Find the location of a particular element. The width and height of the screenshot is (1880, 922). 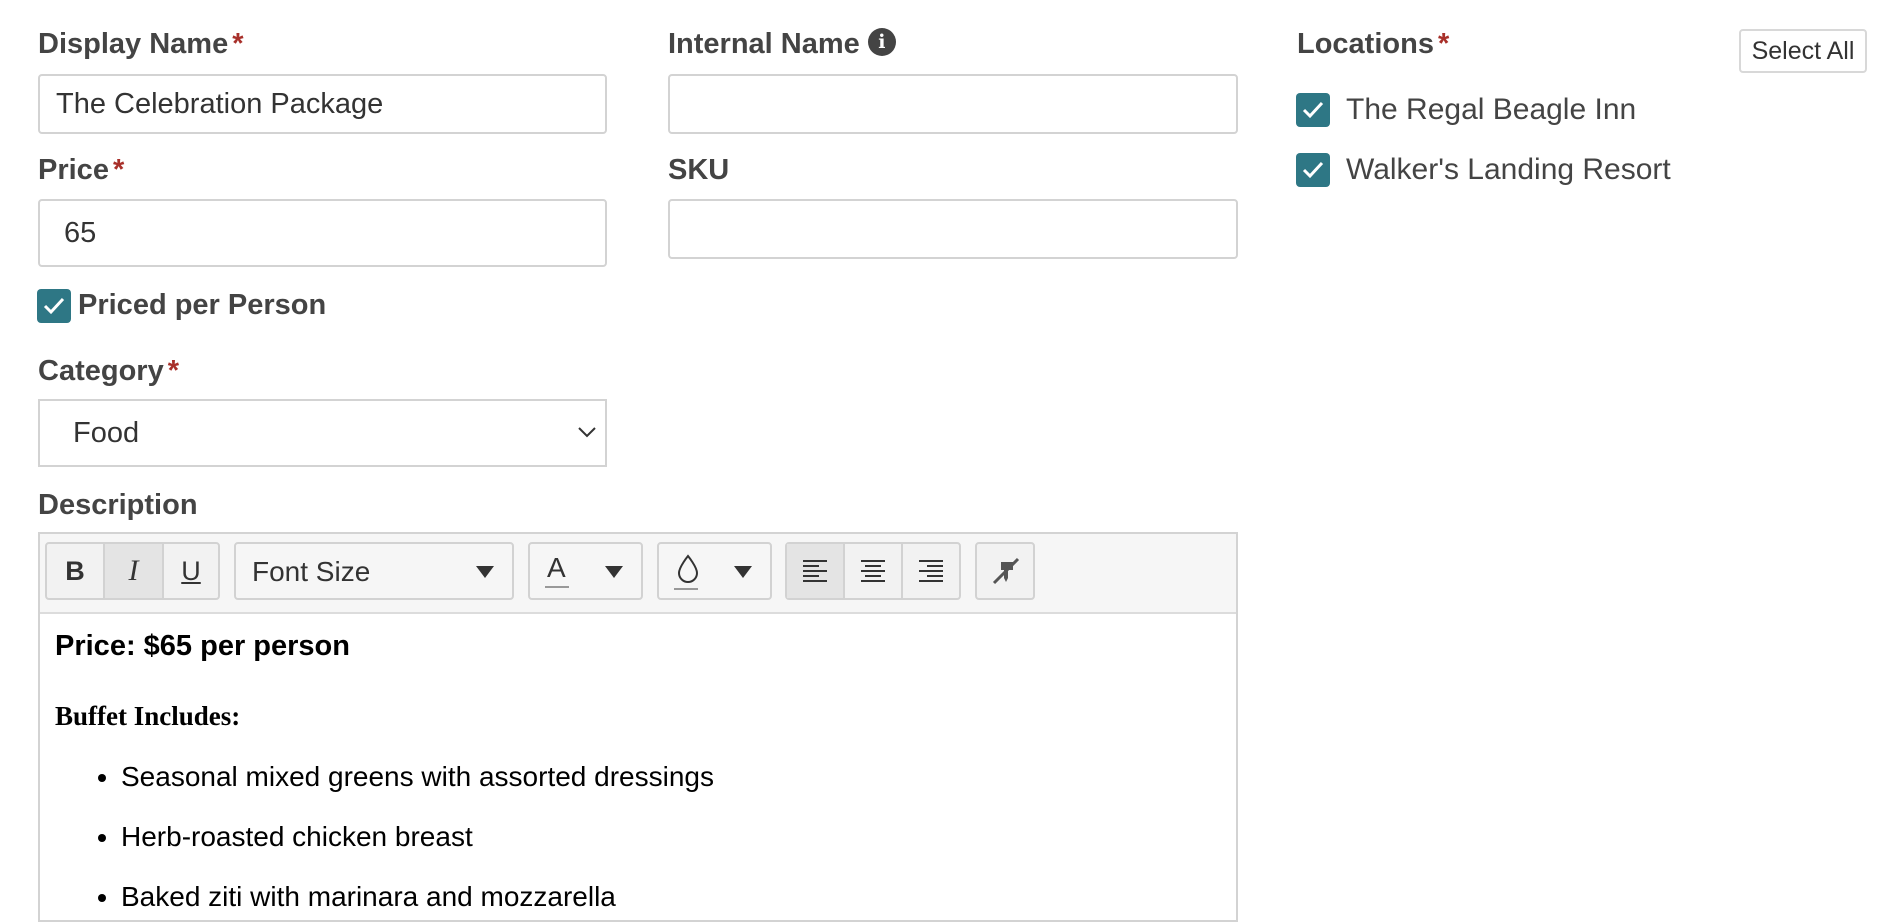

content-heading: Buffet Includes: is located at coordinates (148, 716).